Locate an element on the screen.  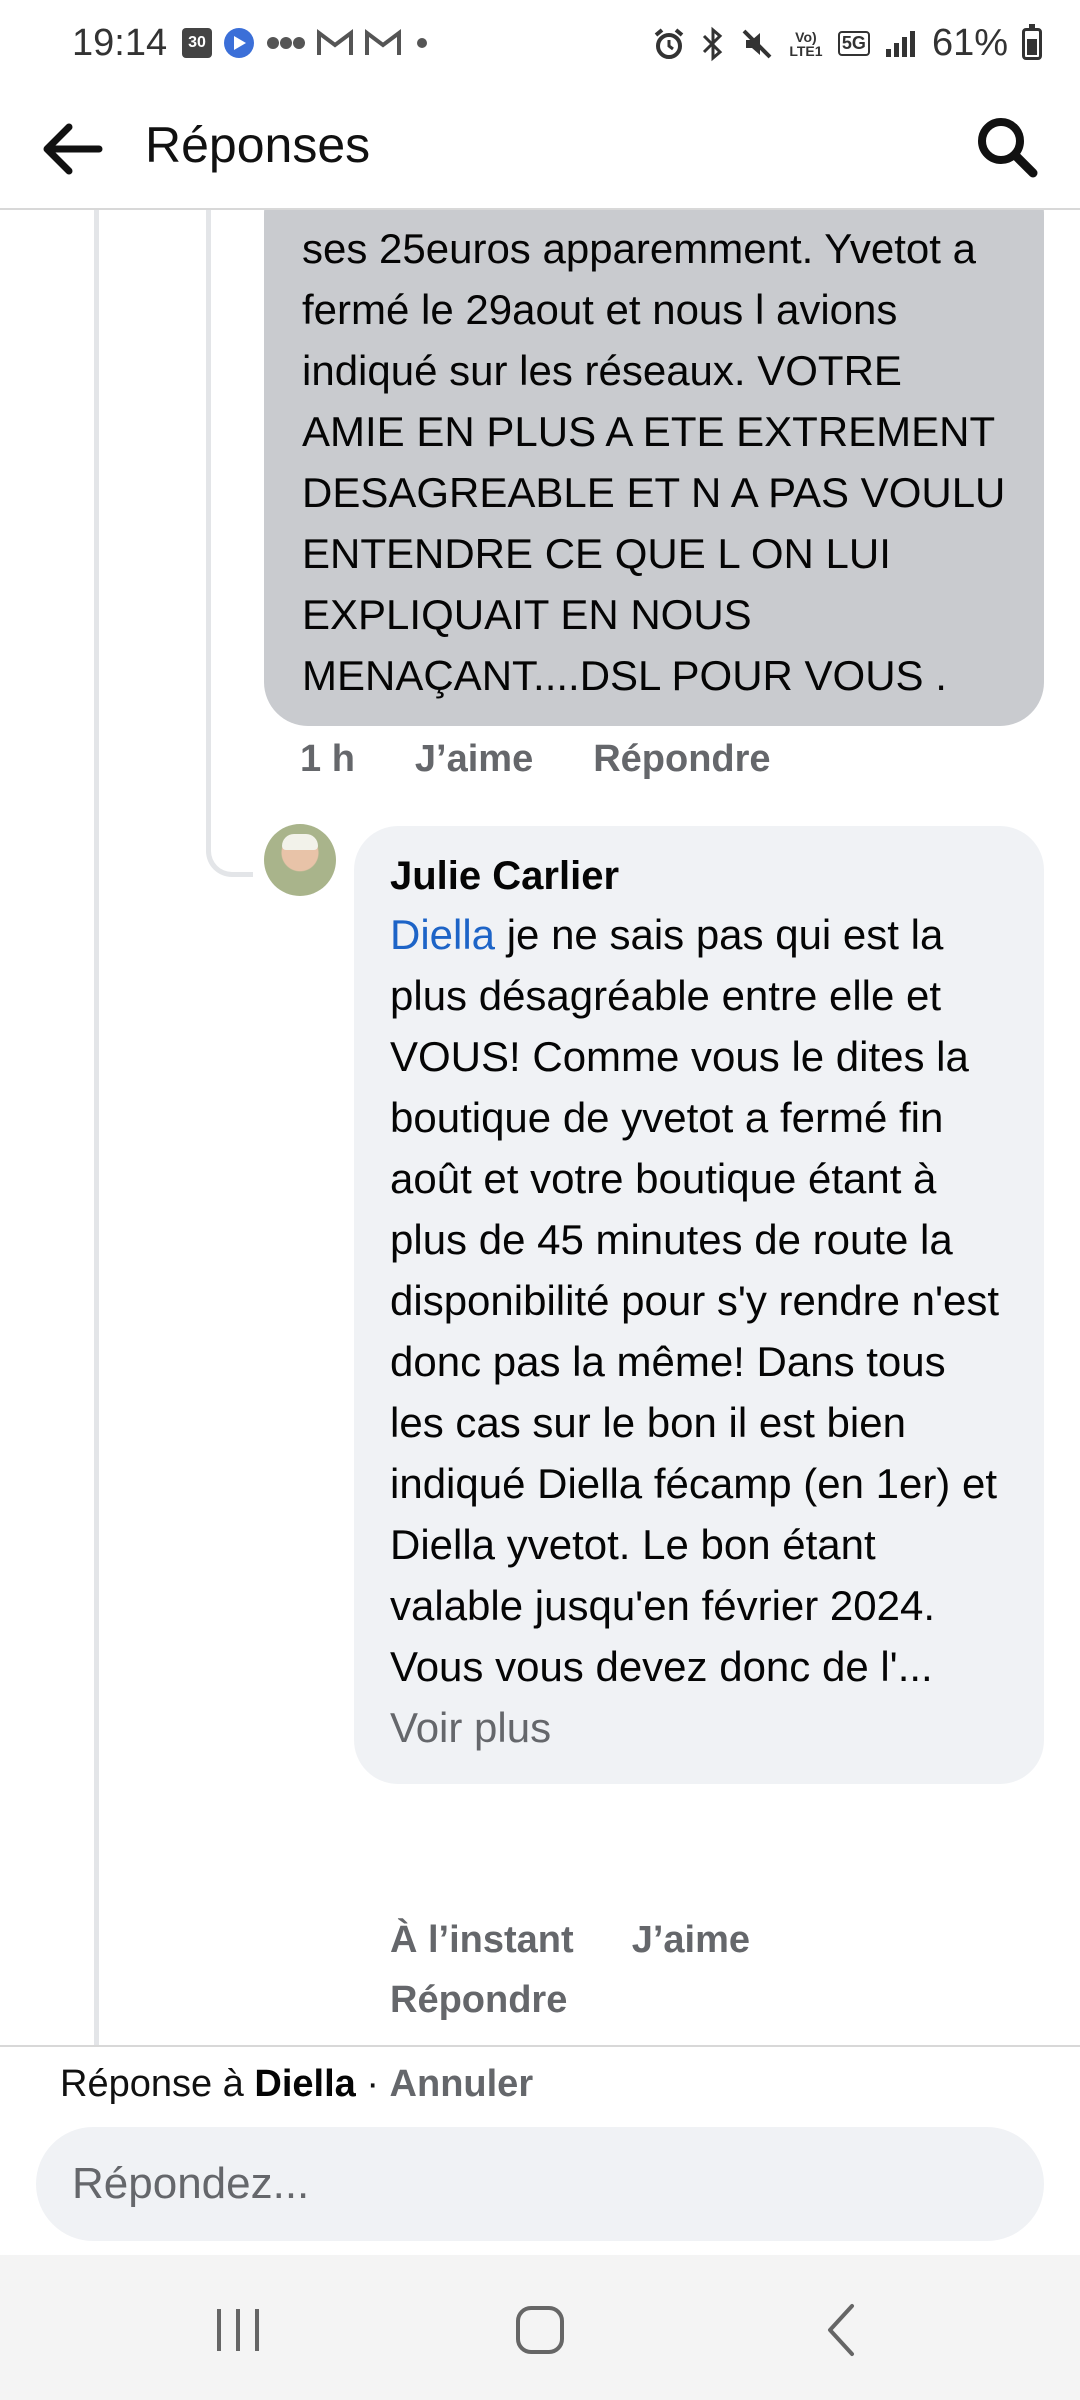
comment-time: À l’instant is located at coordinates (482, 1940).